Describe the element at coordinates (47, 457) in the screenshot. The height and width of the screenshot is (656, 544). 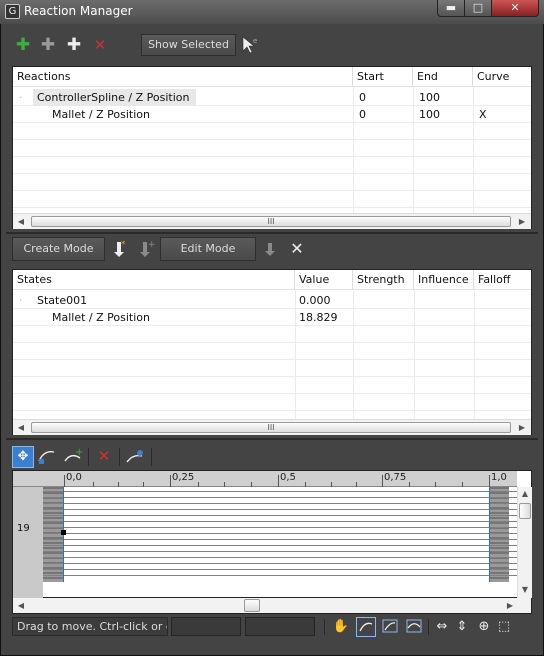
I see `scale-keys-icon` at that location.